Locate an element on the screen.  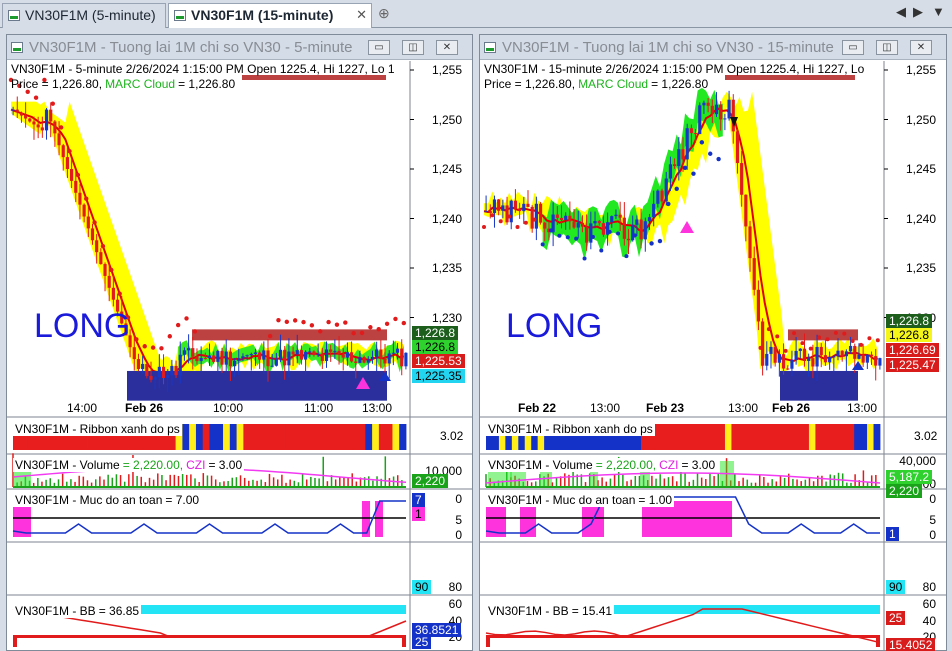
signal-triangle is located at coordinates (687, 227).